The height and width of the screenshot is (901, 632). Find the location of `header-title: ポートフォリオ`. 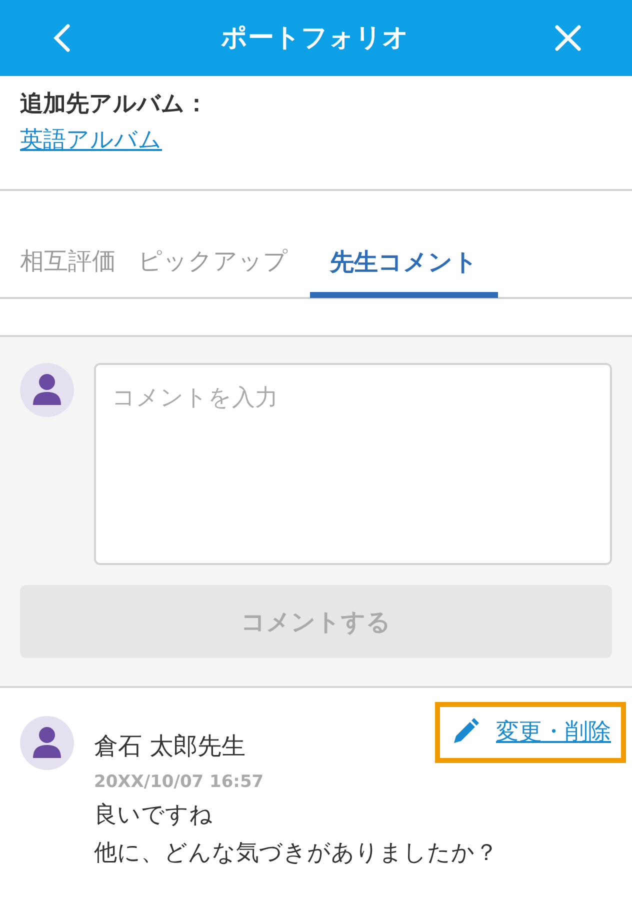

header-title: ポートフォリオ is located at coordinates (315, 38).